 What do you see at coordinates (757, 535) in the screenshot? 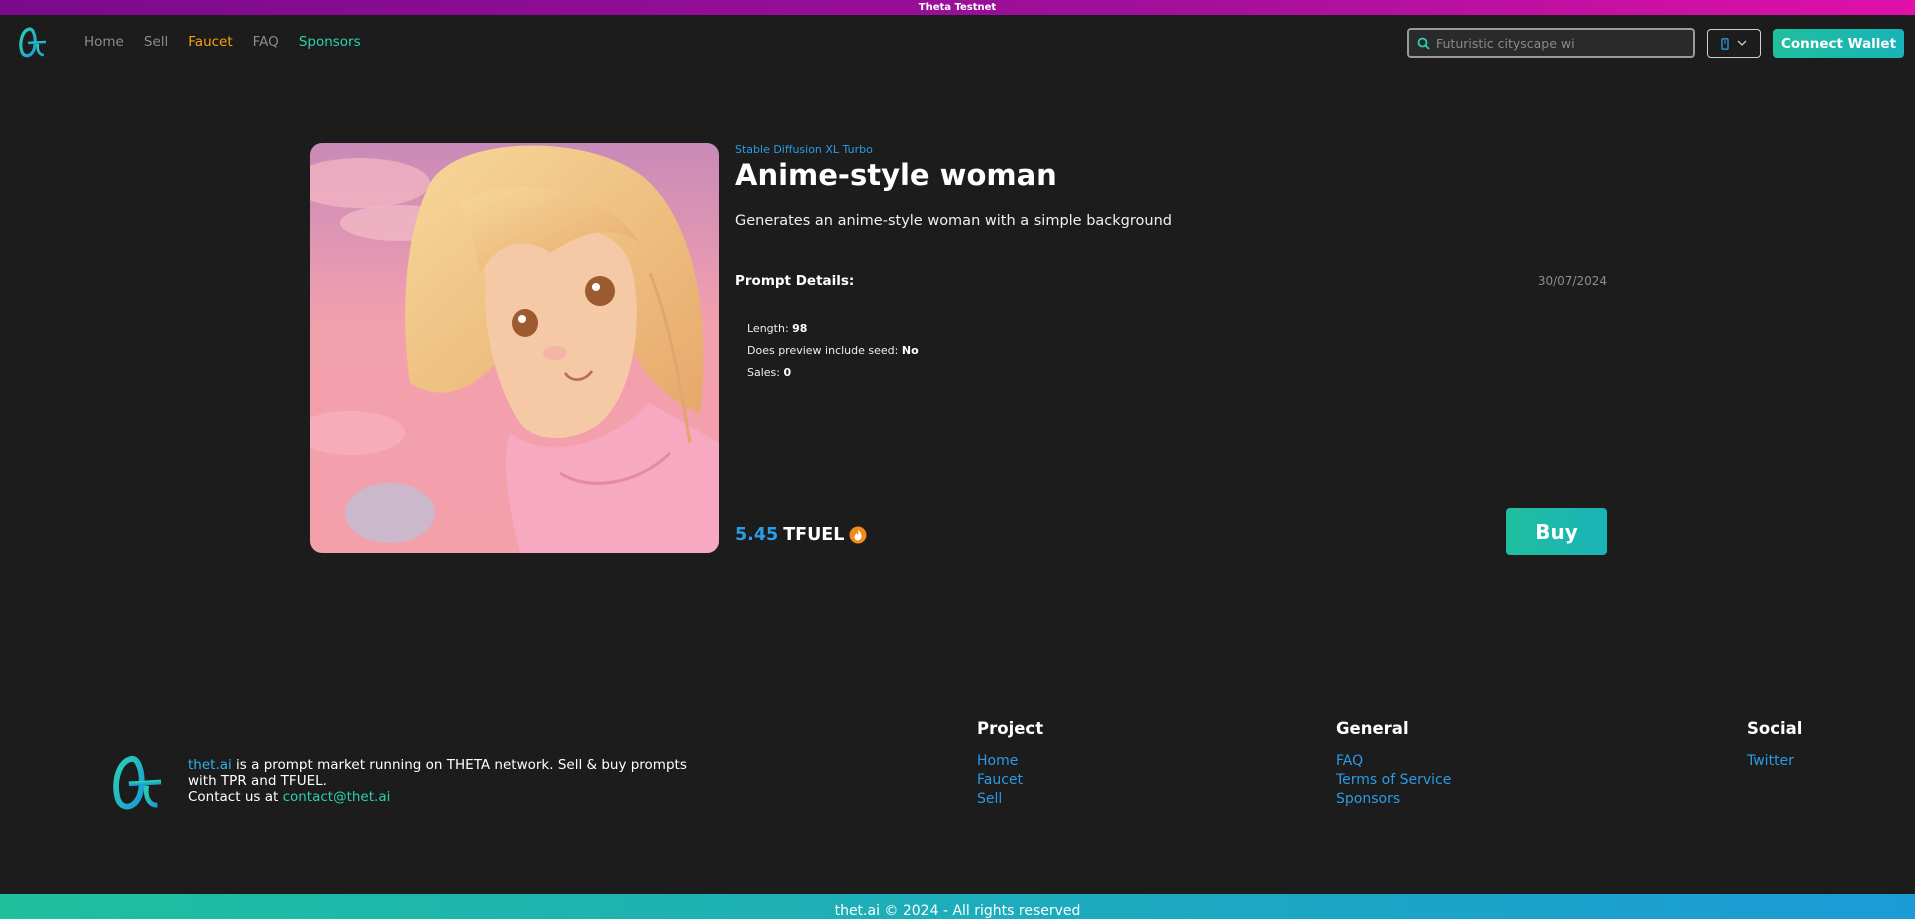
I see `price-value: 5.45` at bounding box center [757, 535].